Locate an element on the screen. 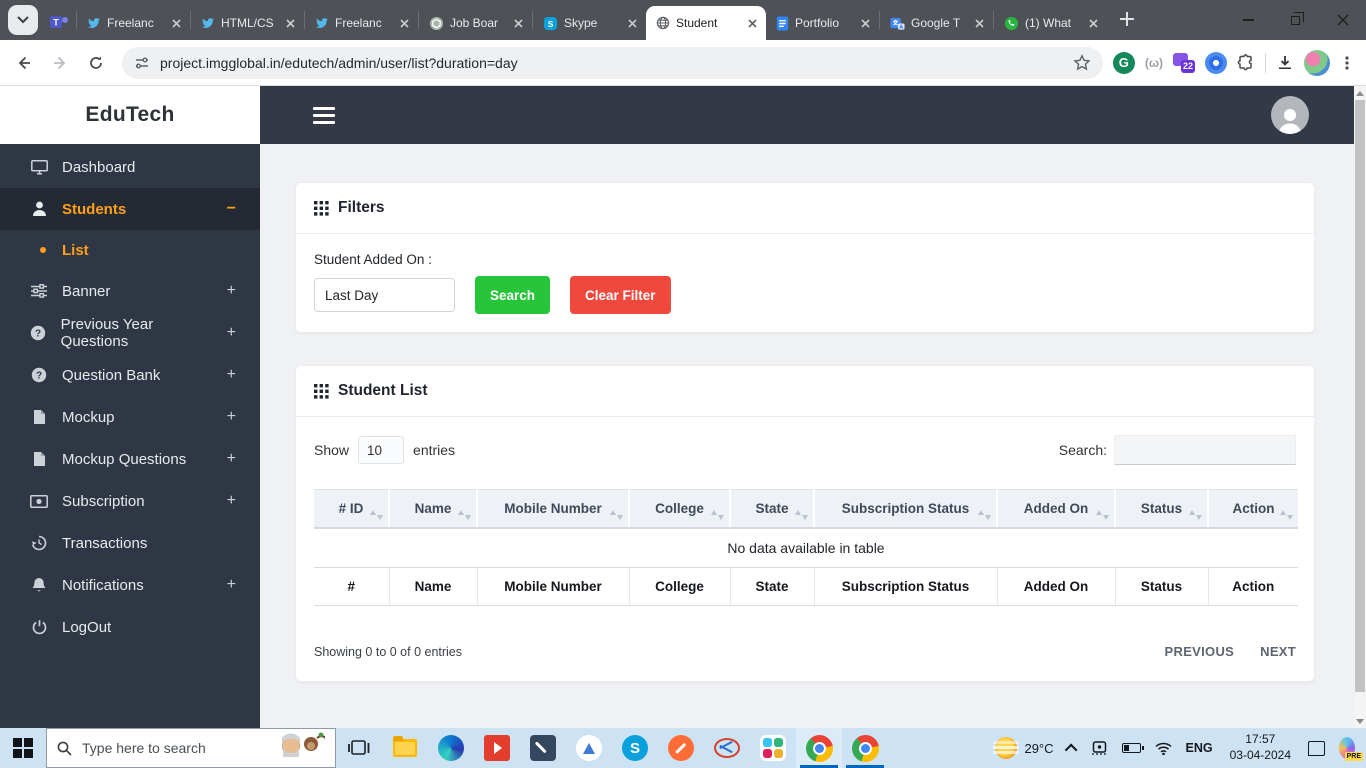  sidebar-item-subscription: Subscription + is located at coordinates (130, 501).